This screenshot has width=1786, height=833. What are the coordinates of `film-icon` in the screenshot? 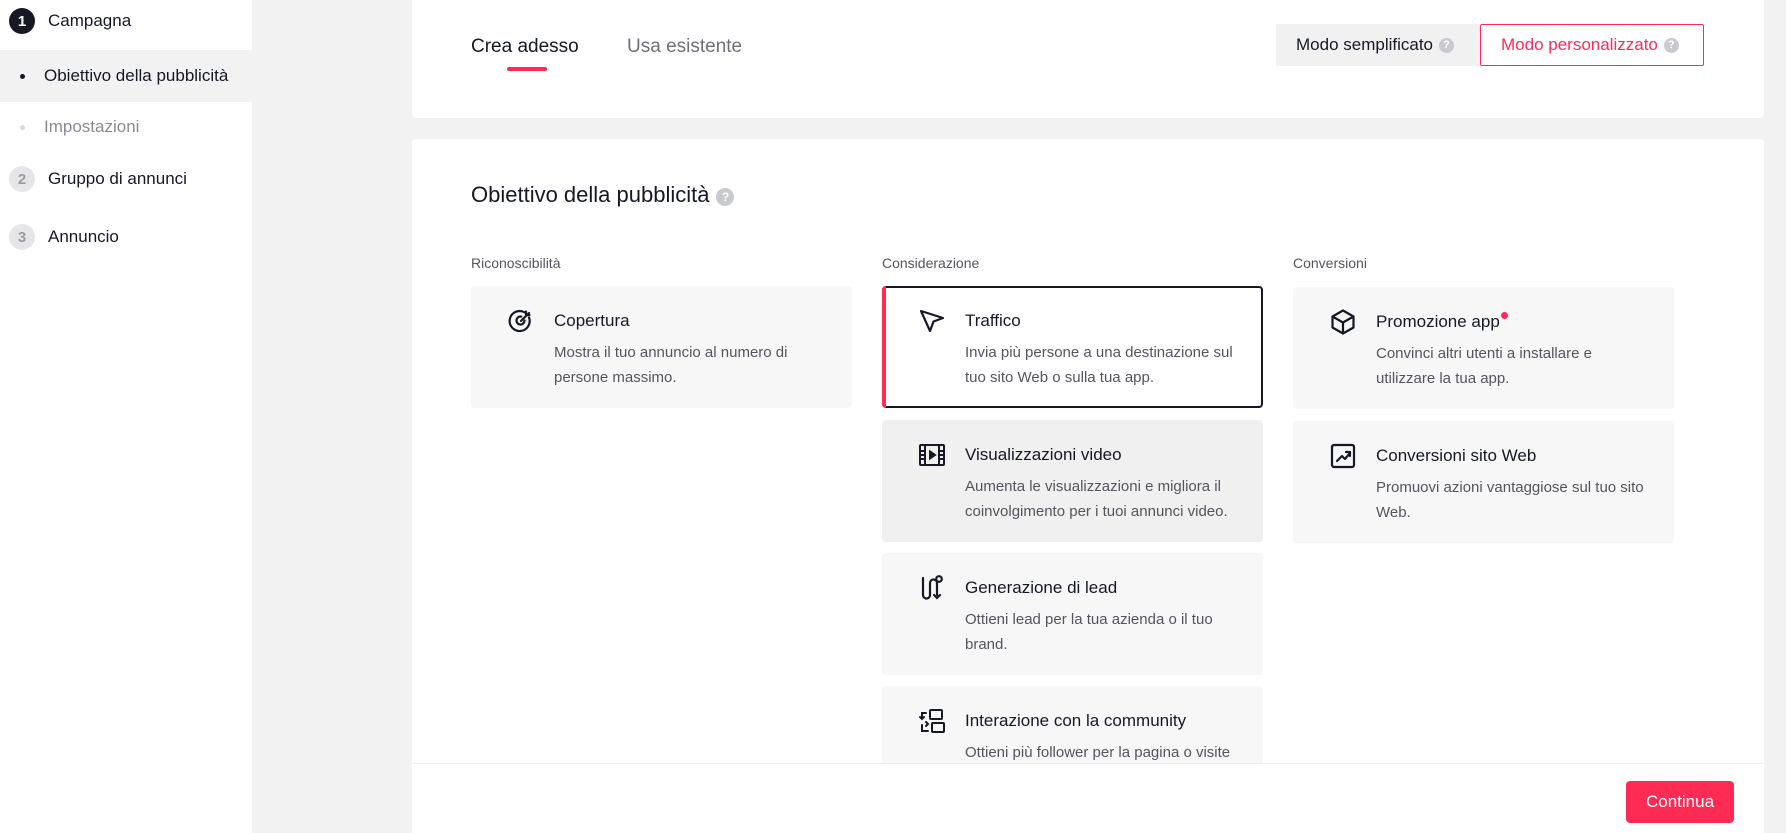 It's located at (932, 455).